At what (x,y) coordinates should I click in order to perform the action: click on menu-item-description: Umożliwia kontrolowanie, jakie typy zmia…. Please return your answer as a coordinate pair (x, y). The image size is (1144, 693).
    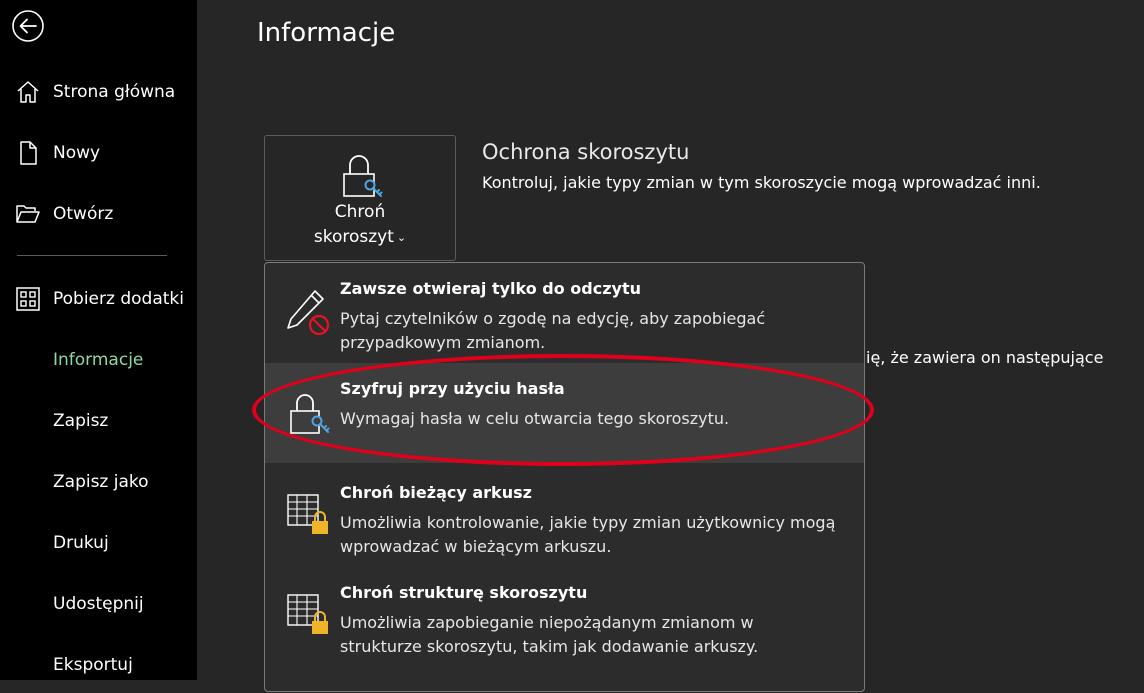
    Looking at the image, I should click on (588, 534).